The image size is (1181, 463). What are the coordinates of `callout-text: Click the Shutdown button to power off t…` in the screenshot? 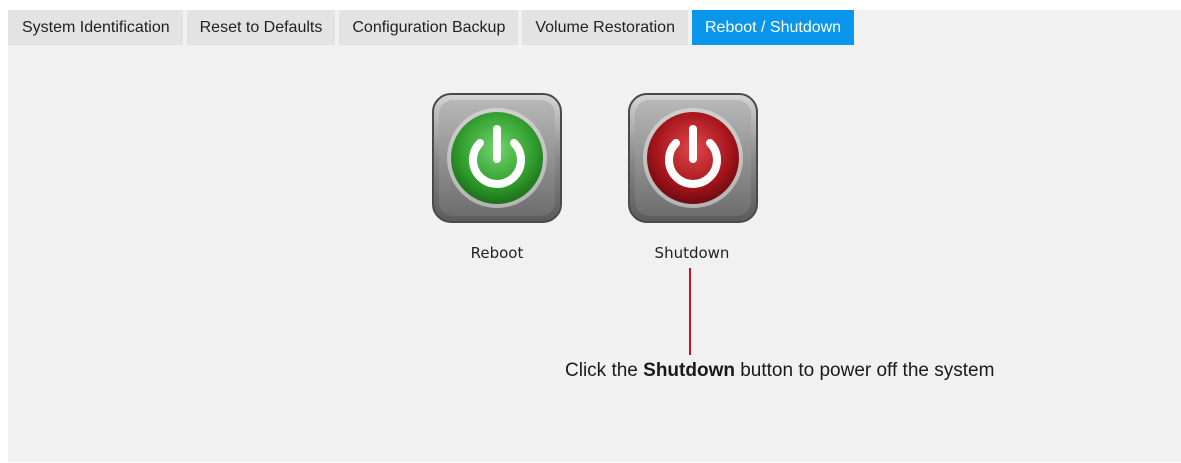 It's located at (779, 371).